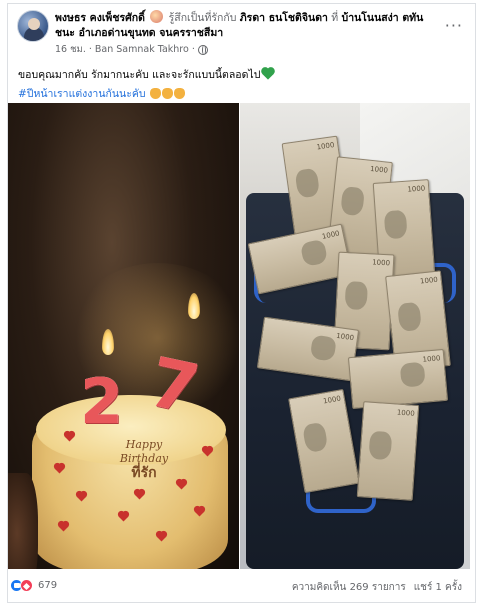  What do you see at coordinates (454, 25) in the screenshot?
I see `more-options-icon: ···` at bounding box center [454, 25].